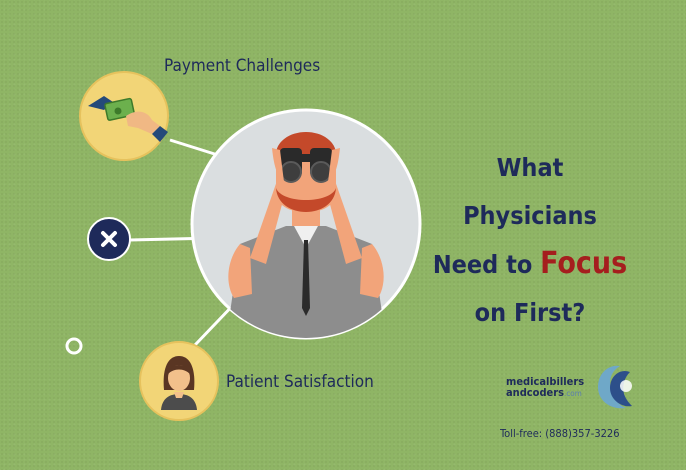  Describe the element at coordinates (74, 346) in the screenshot. I see `decorative-ring-icon` at that location.